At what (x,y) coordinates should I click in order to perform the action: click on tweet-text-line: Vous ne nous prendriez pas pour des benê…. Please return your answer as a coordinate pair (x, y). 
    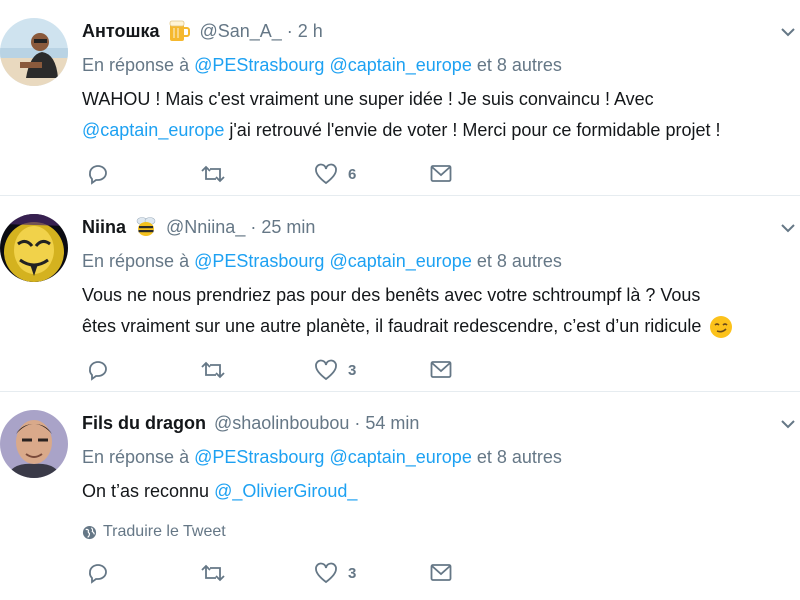
    Looking at the image, I should click on (391, 295).